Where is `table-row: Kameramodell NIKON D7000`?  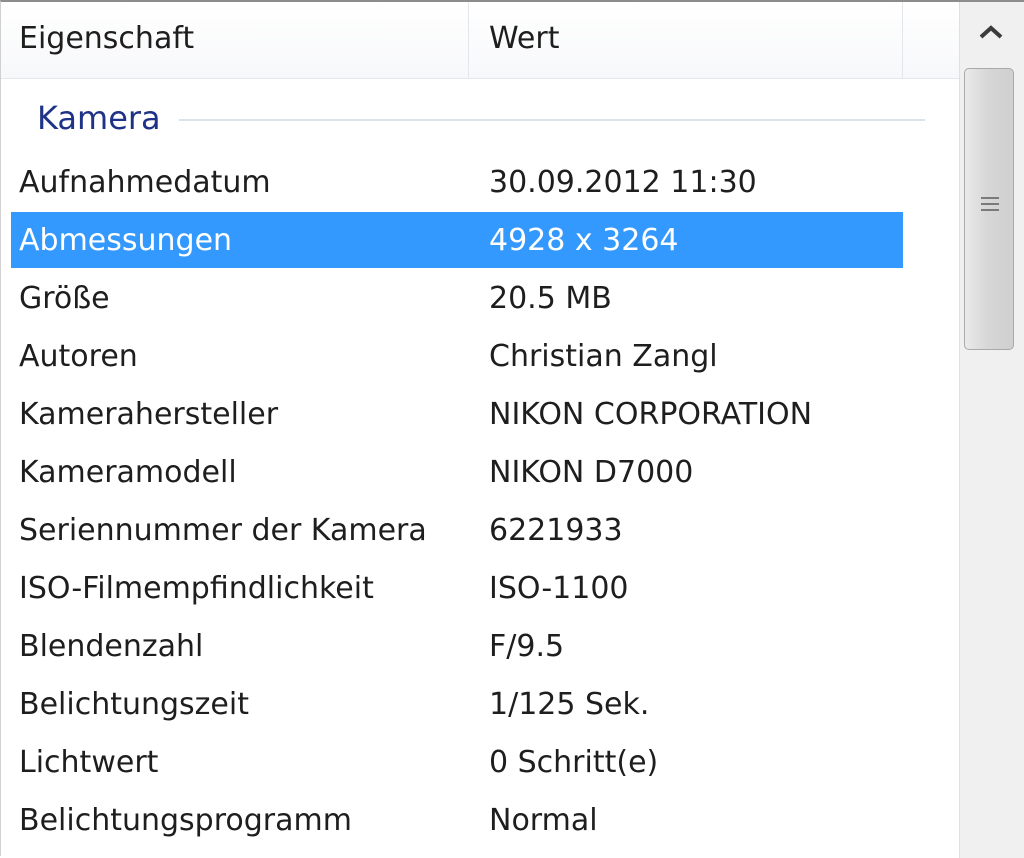
table-row: Kameramodell NIKON D7000 is located at coordinates (480, 473).